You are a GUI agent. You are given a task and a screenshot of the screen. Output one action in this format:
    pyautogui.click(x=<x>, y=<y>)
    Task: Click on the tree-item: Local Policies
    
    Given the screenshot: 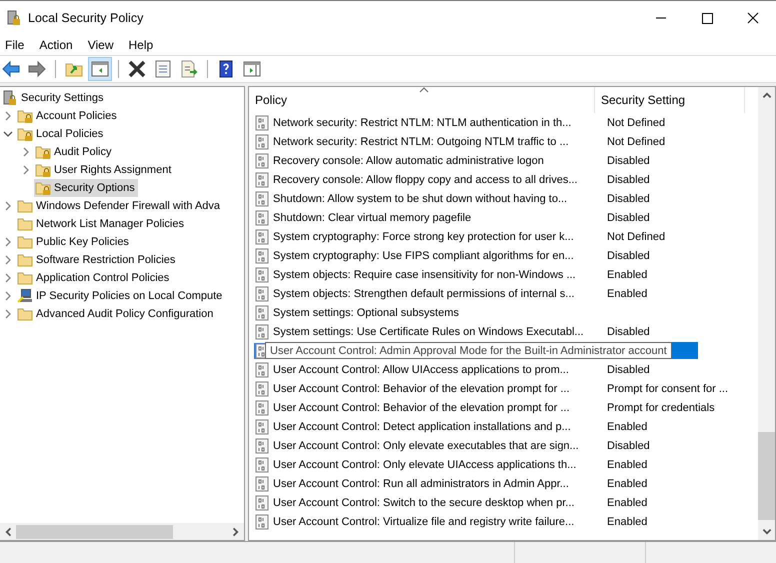 What is the action you would take?
    pyautogui.click(x=61, y=134)
    